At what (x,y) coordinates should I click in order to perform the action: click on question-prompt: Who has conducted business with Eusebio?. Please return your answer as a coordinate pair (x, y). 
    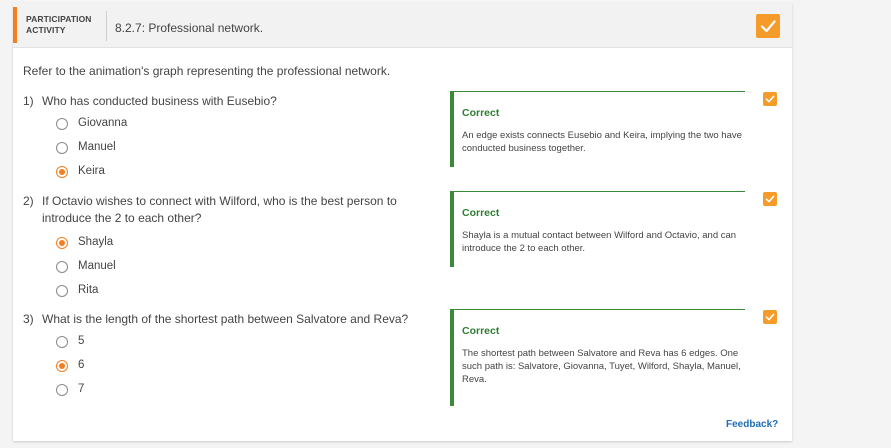
    Looking at the image, I should click on (159, 101).